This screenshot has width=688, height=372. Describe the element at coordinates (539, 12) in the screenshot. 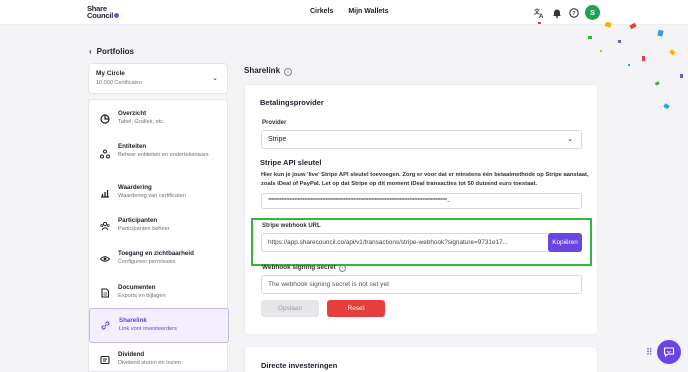

I see `translate-icon: 文A` at that location.